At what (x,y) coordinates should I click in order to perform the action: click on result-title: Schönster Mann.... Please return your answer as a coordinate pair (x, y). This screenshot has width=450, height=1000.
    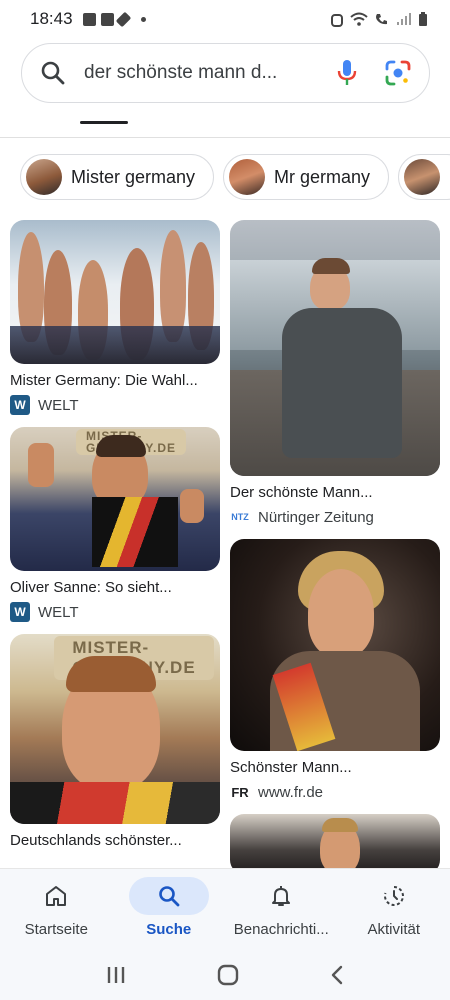
    Looking at the image, I should click on (335, 767).